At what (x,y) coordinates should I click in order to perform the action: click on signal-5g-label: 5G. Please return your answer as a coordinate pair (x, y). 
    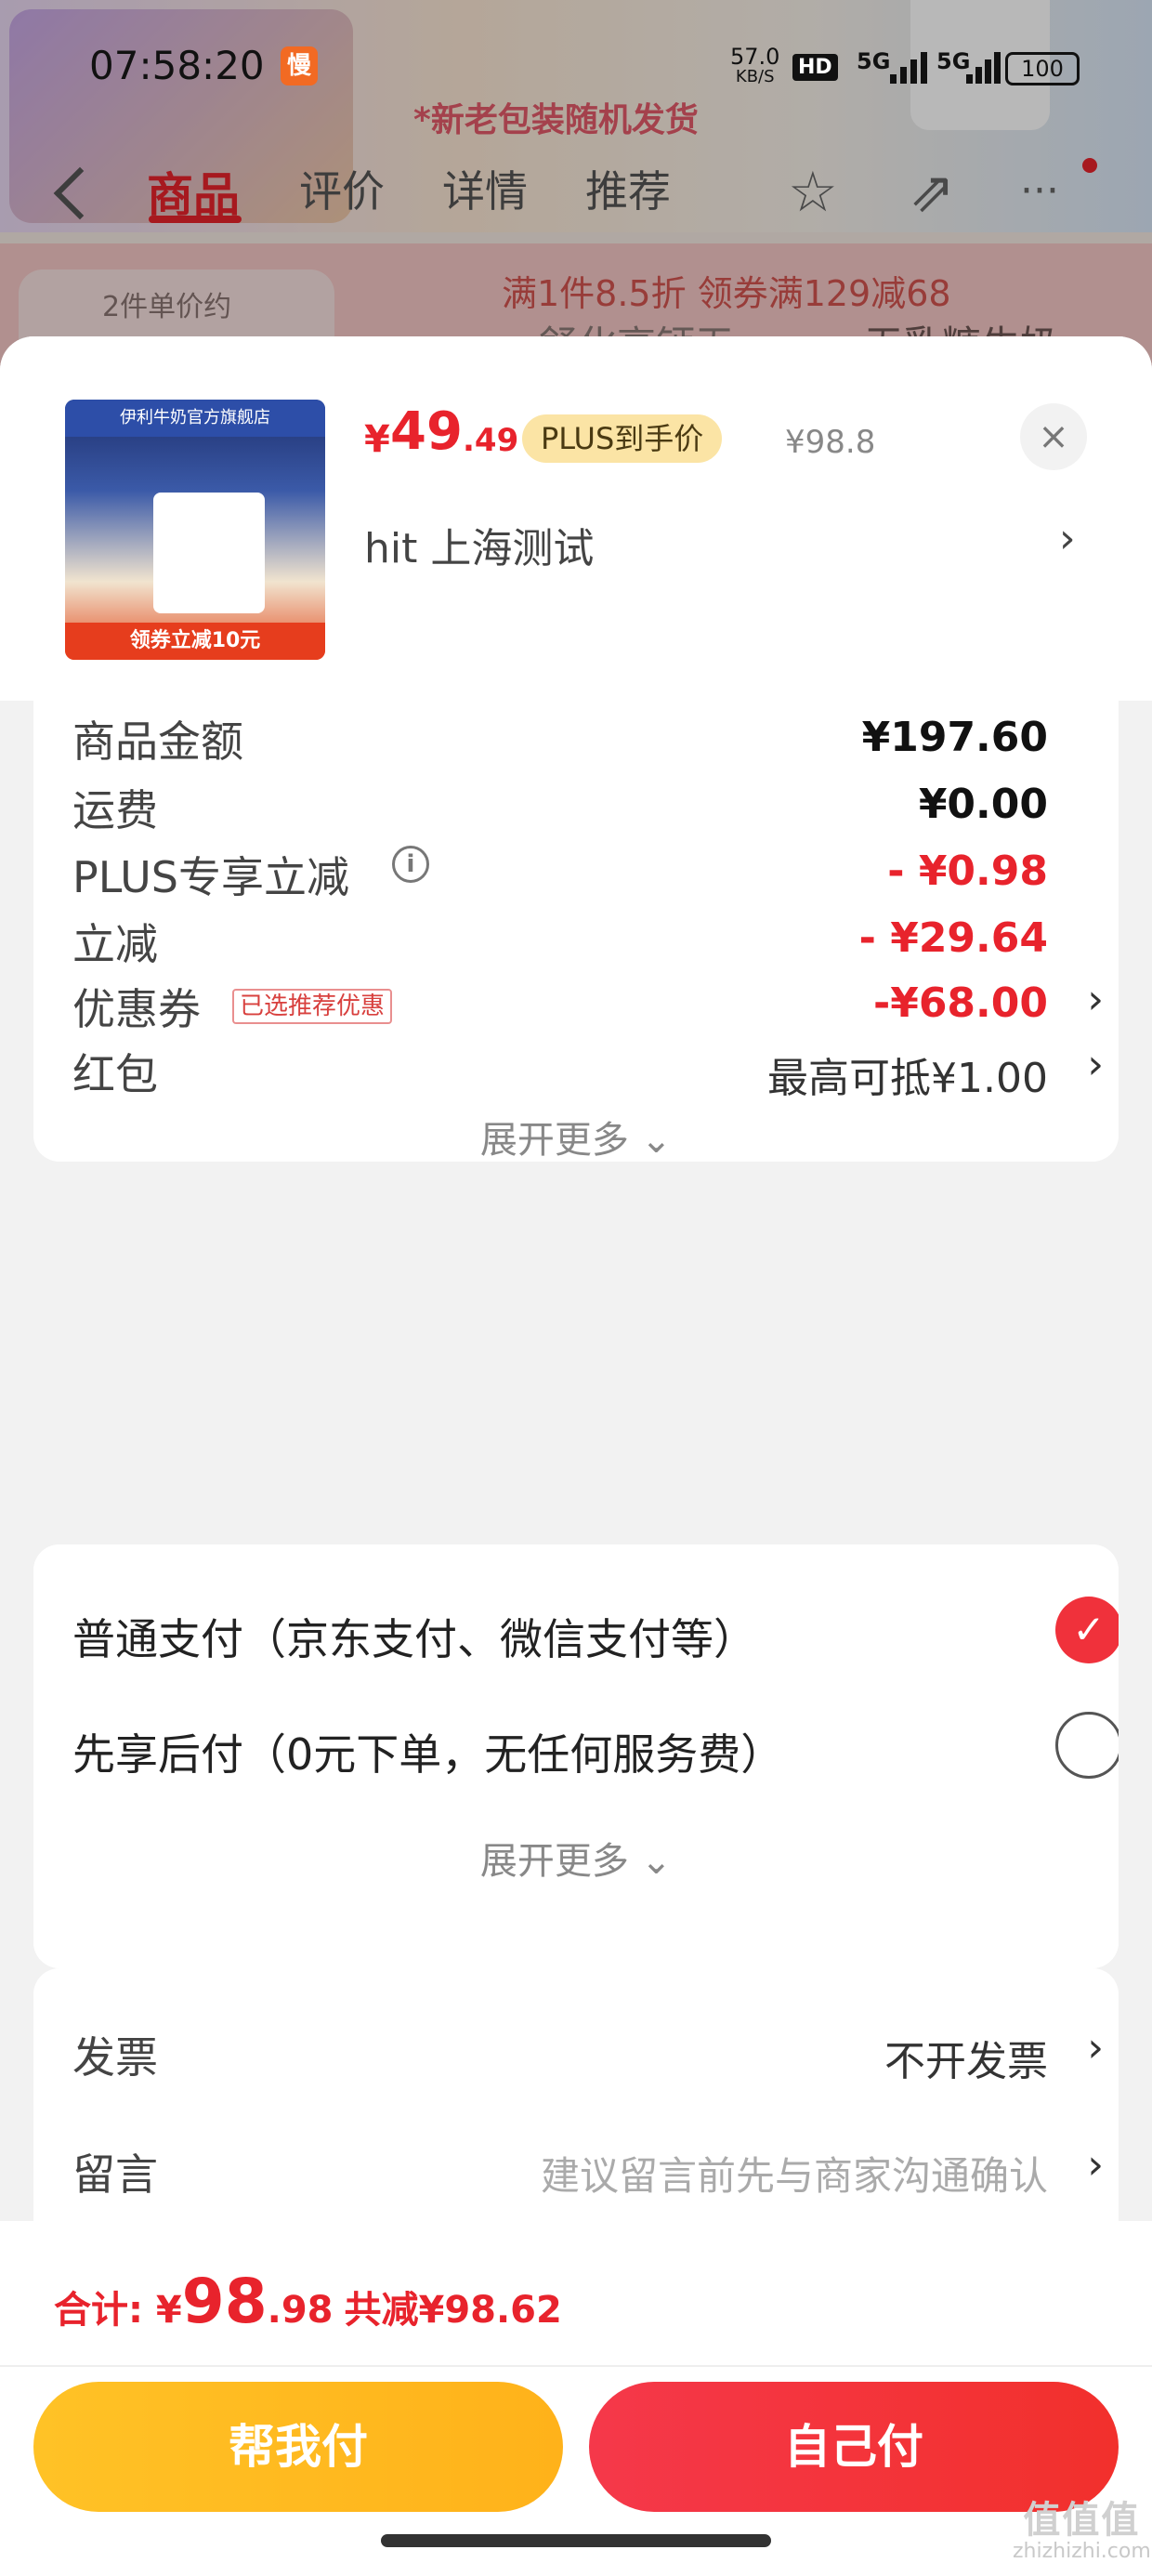
    Looking at the image, I should click on (874, 61).